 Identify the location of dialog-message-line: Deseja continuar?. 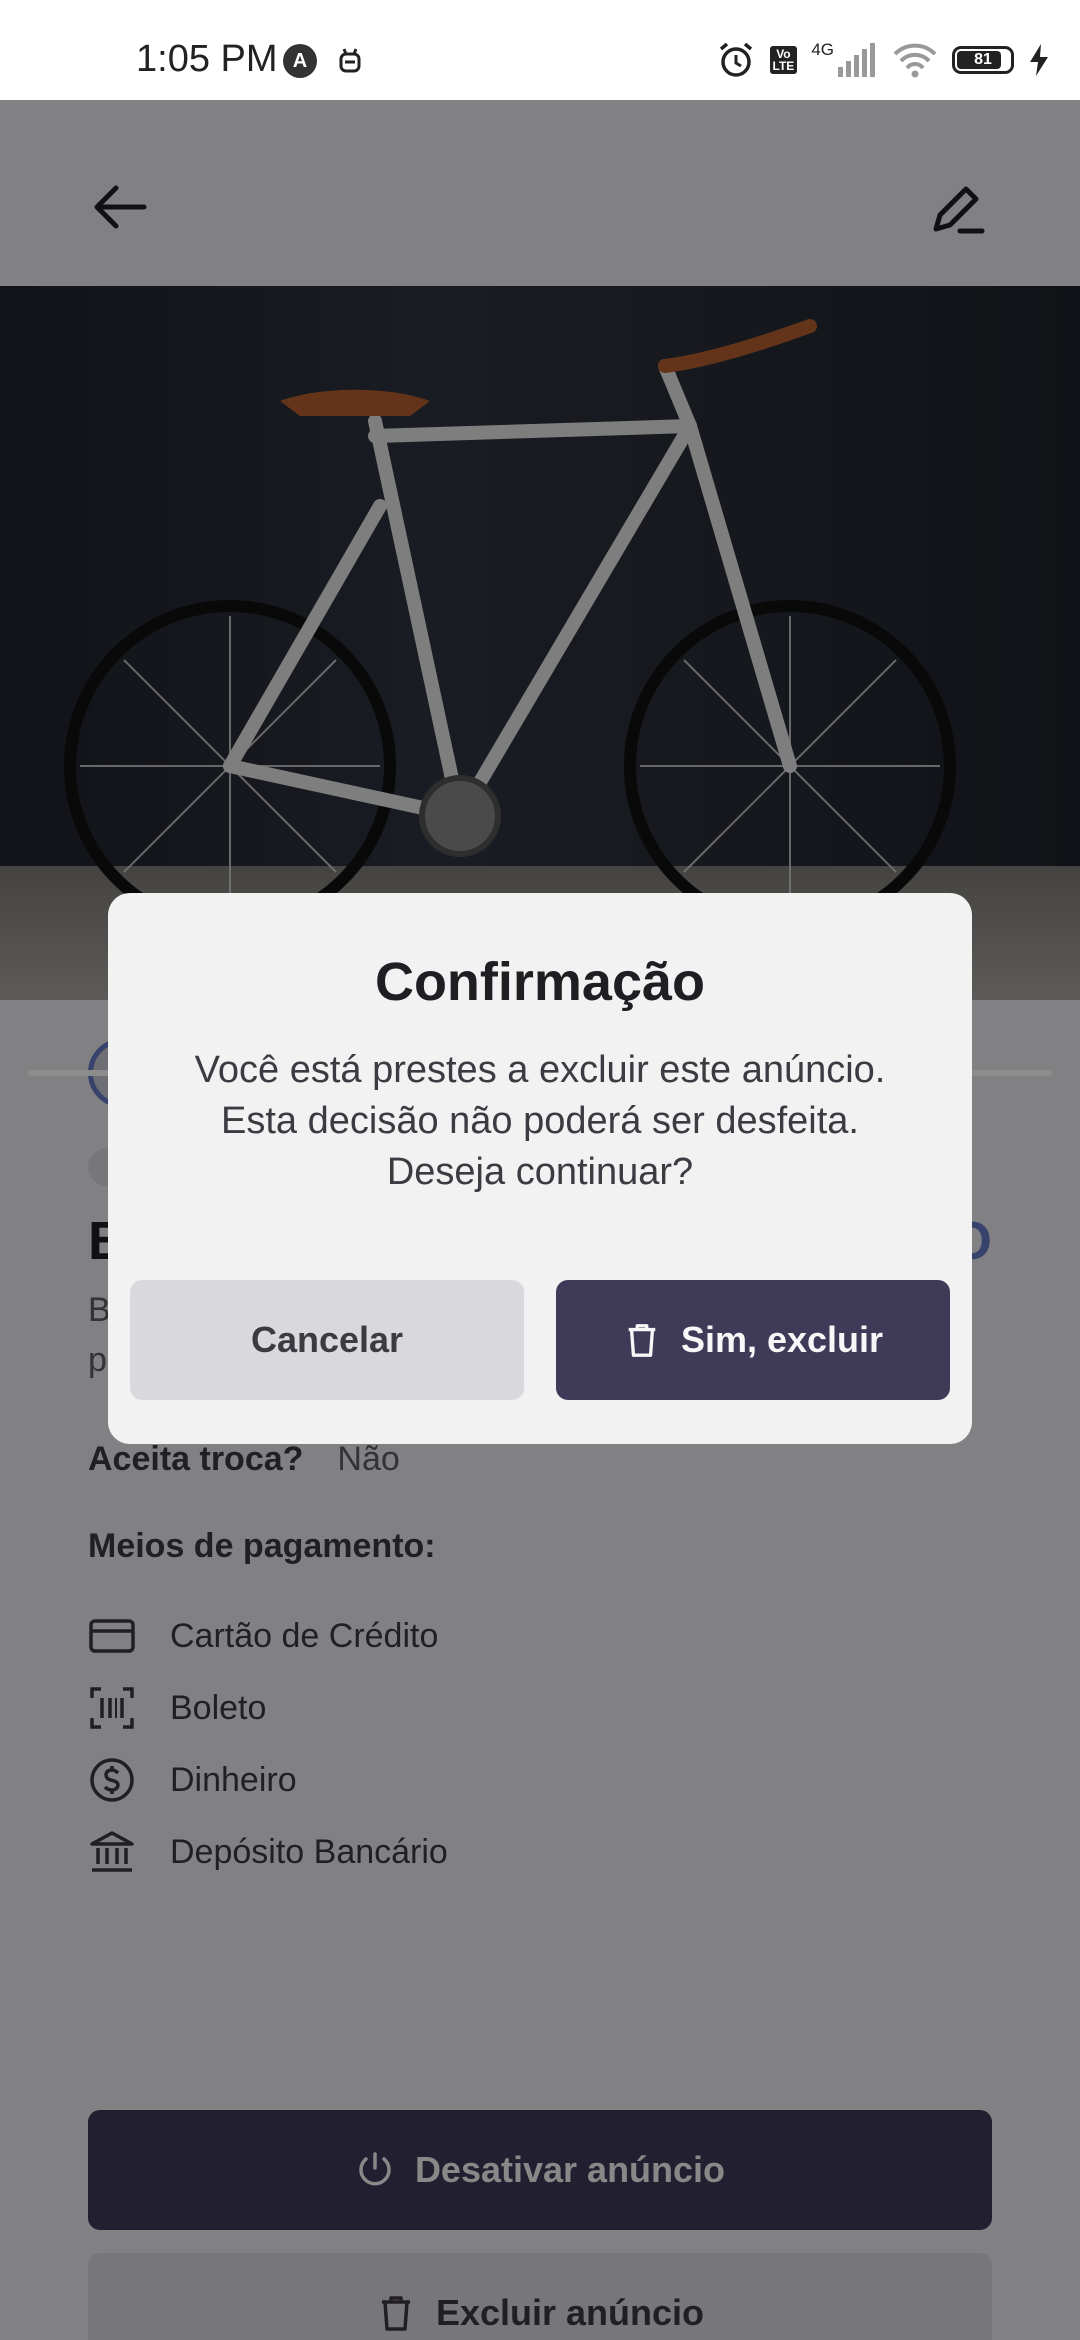
(540, 1172).